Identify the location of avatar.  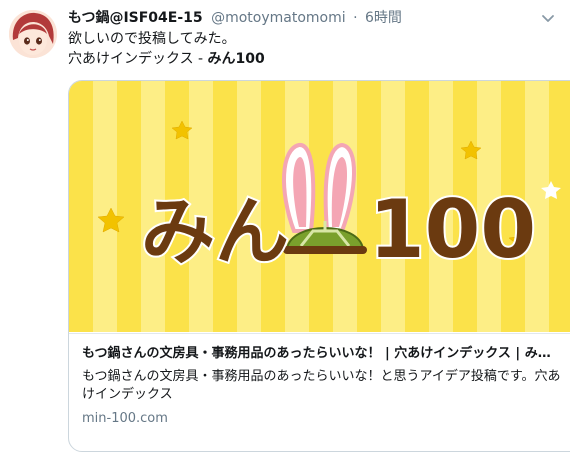
(33, 34).